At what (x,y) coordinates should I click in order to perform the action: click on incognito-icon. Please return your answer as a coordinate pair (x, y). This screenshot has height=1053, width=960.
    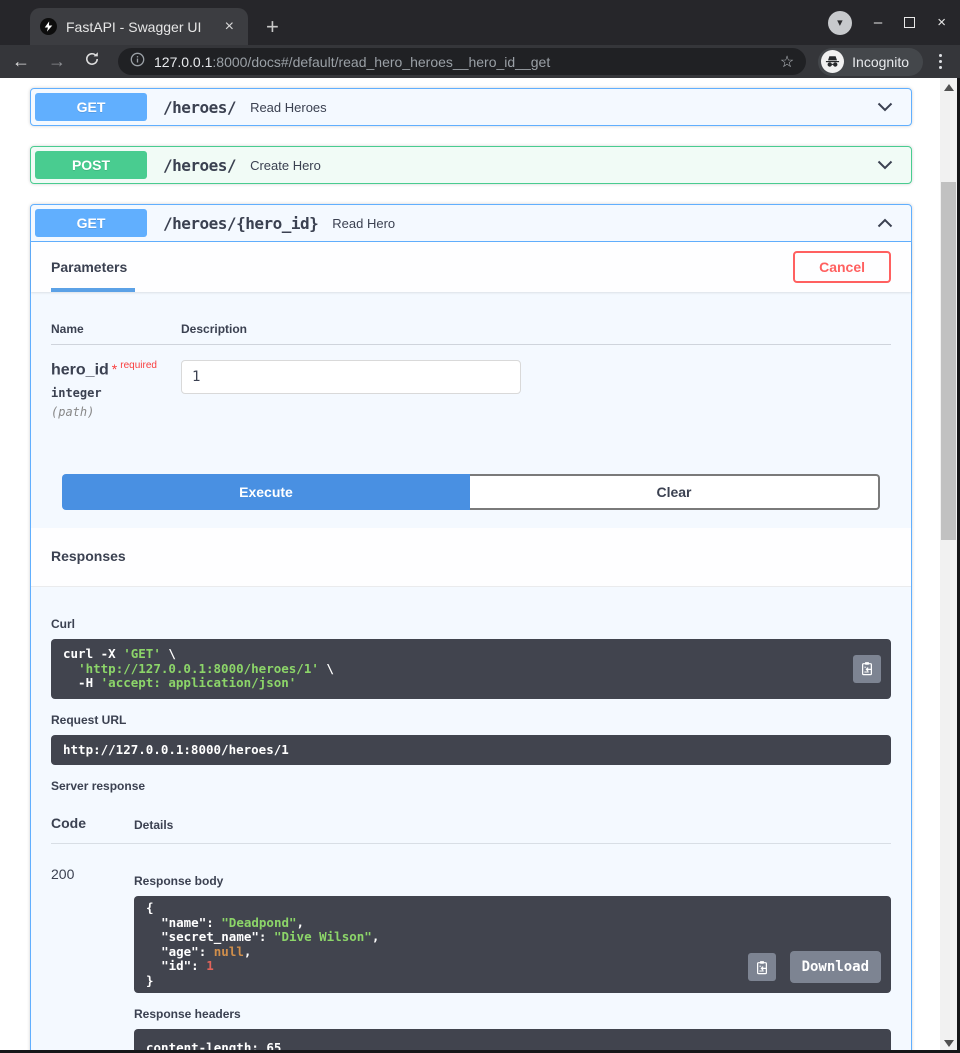
    Looking at the image, I should click on (833, 61).